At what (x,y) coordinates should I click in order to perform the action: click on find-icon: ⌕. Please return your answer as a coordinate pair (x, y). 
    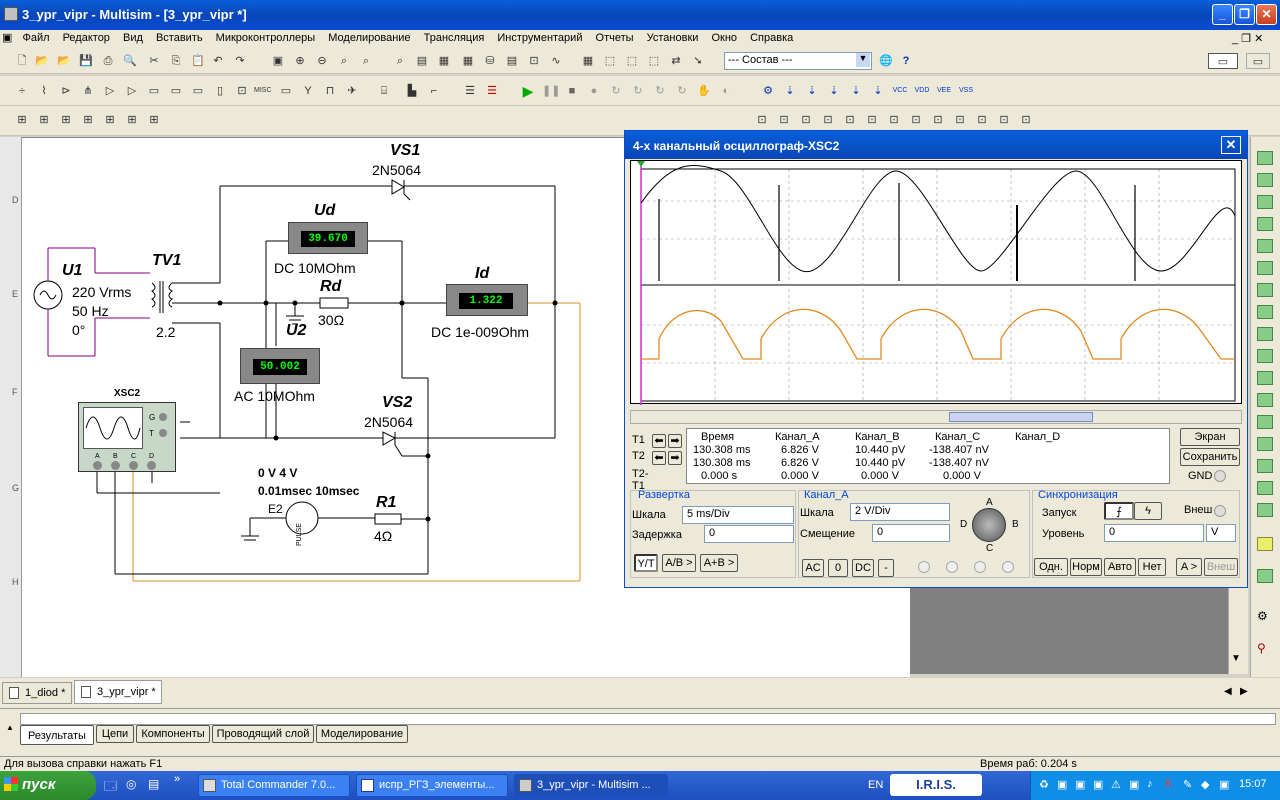
    Looking at the image, I should click on (400, 61).